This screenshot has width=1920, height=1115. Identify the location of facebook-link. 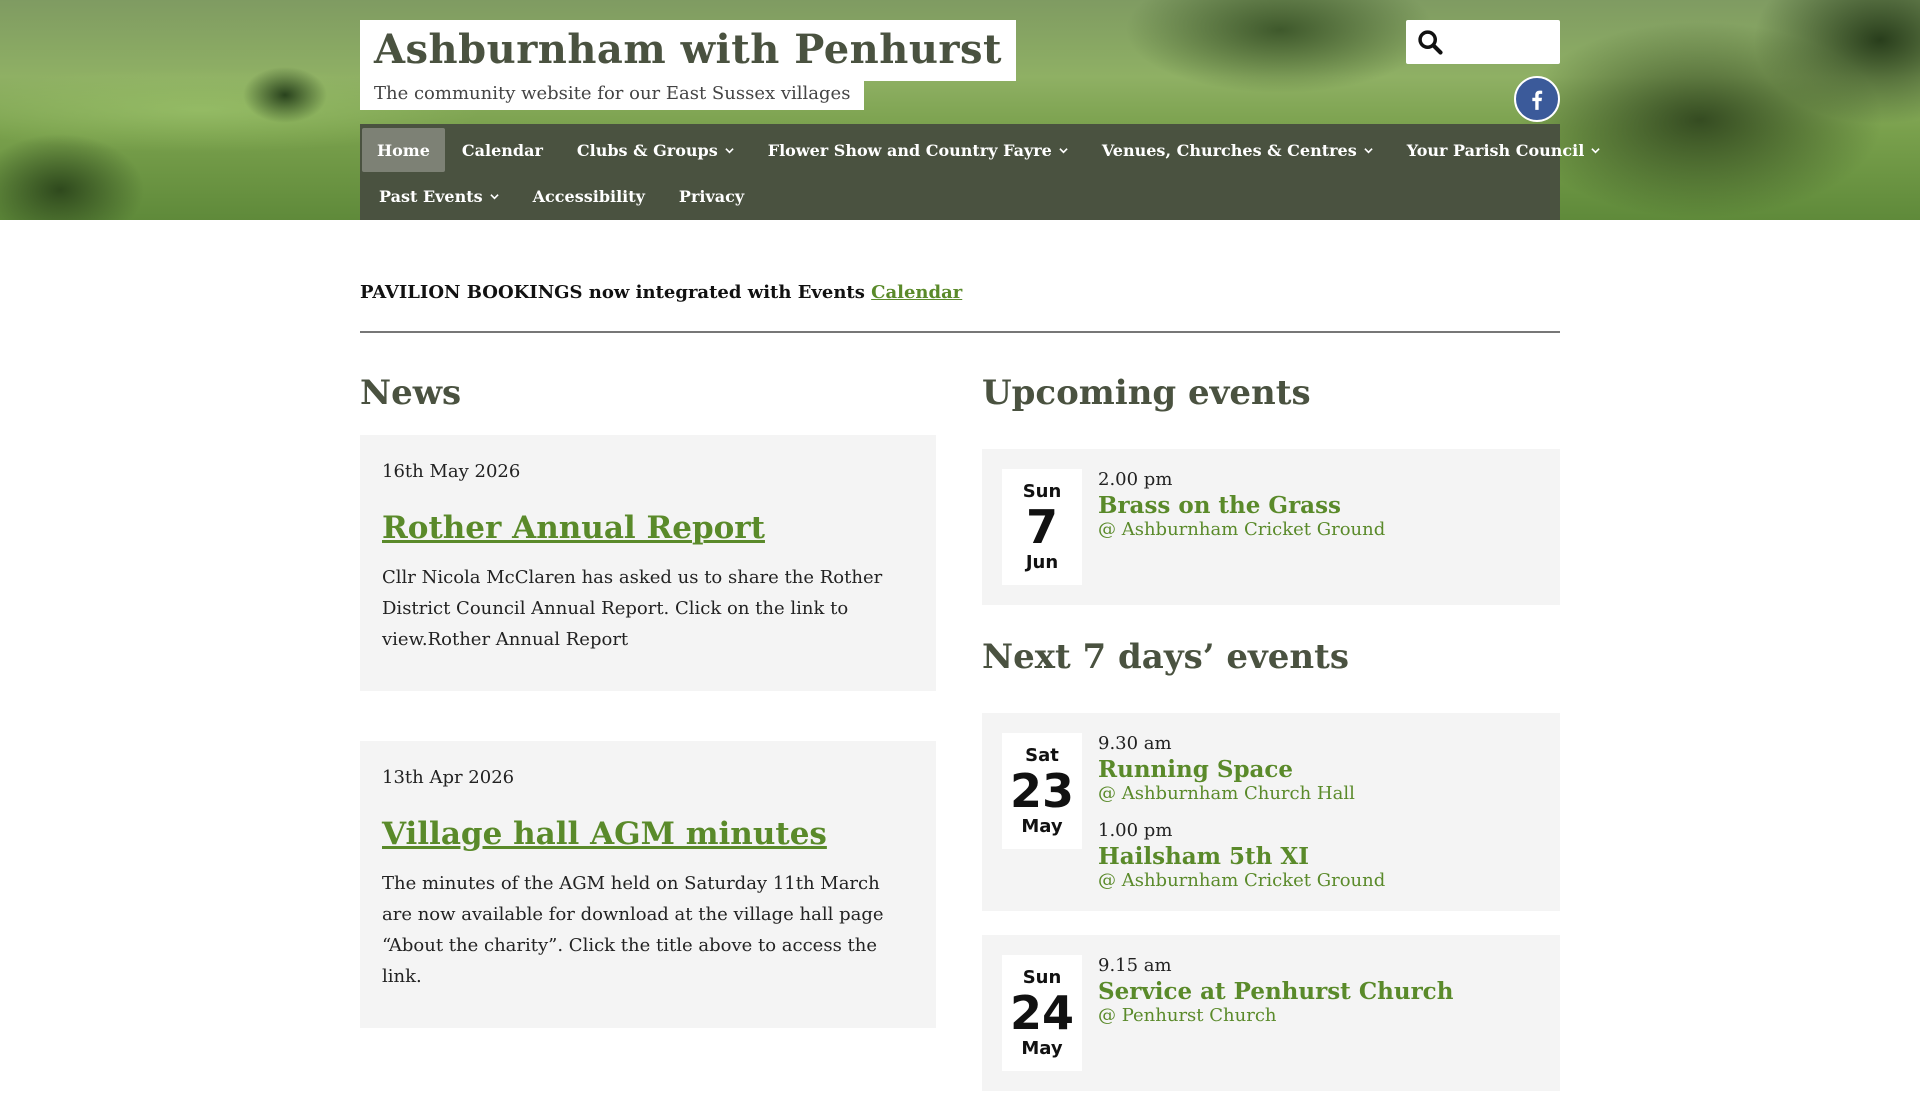
(1537, 99).